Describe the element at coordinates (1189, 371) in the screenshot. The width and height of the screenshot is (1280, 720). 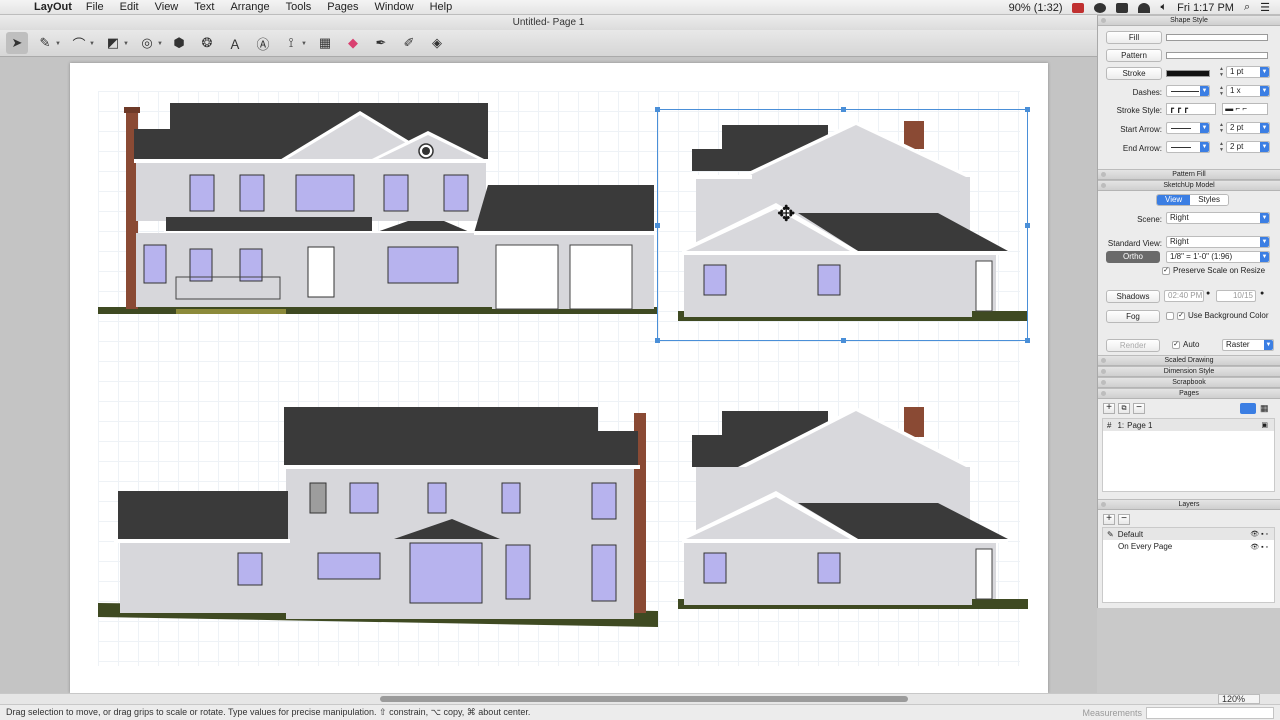
I see `dimension-style-header: Dimension Style` at that location.